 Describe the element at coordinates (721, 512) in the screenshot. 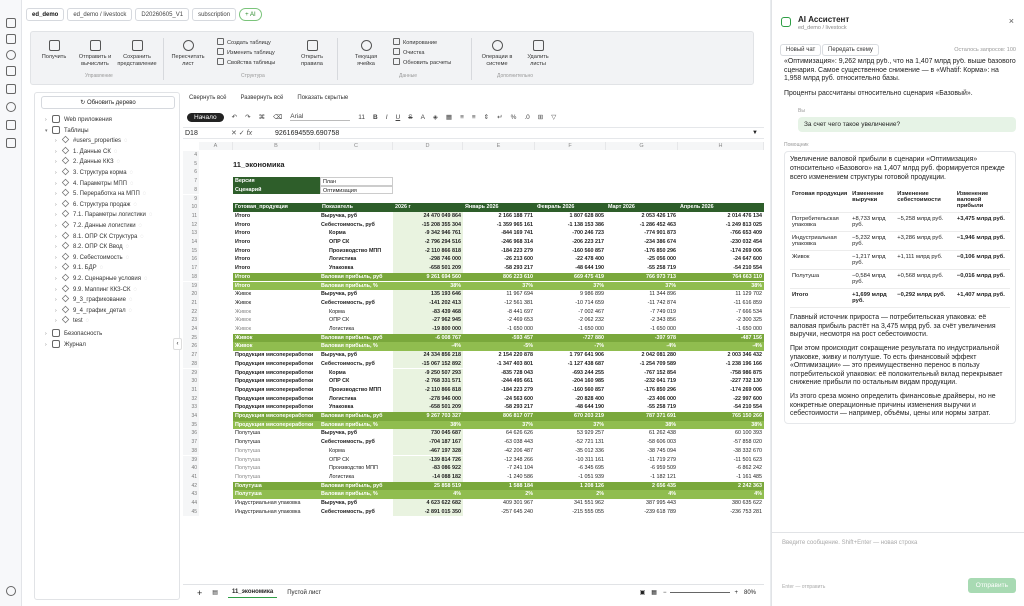

I see `value-cell: -236 753 281` at that location.